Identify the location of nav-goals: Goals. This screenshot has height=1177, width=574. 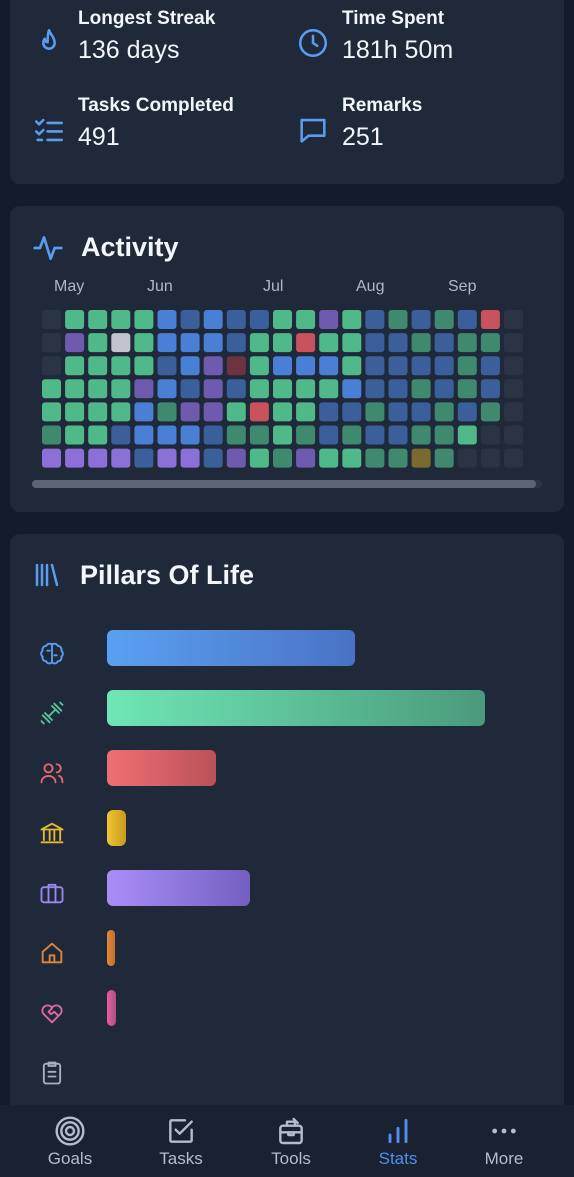
(70, 1141).